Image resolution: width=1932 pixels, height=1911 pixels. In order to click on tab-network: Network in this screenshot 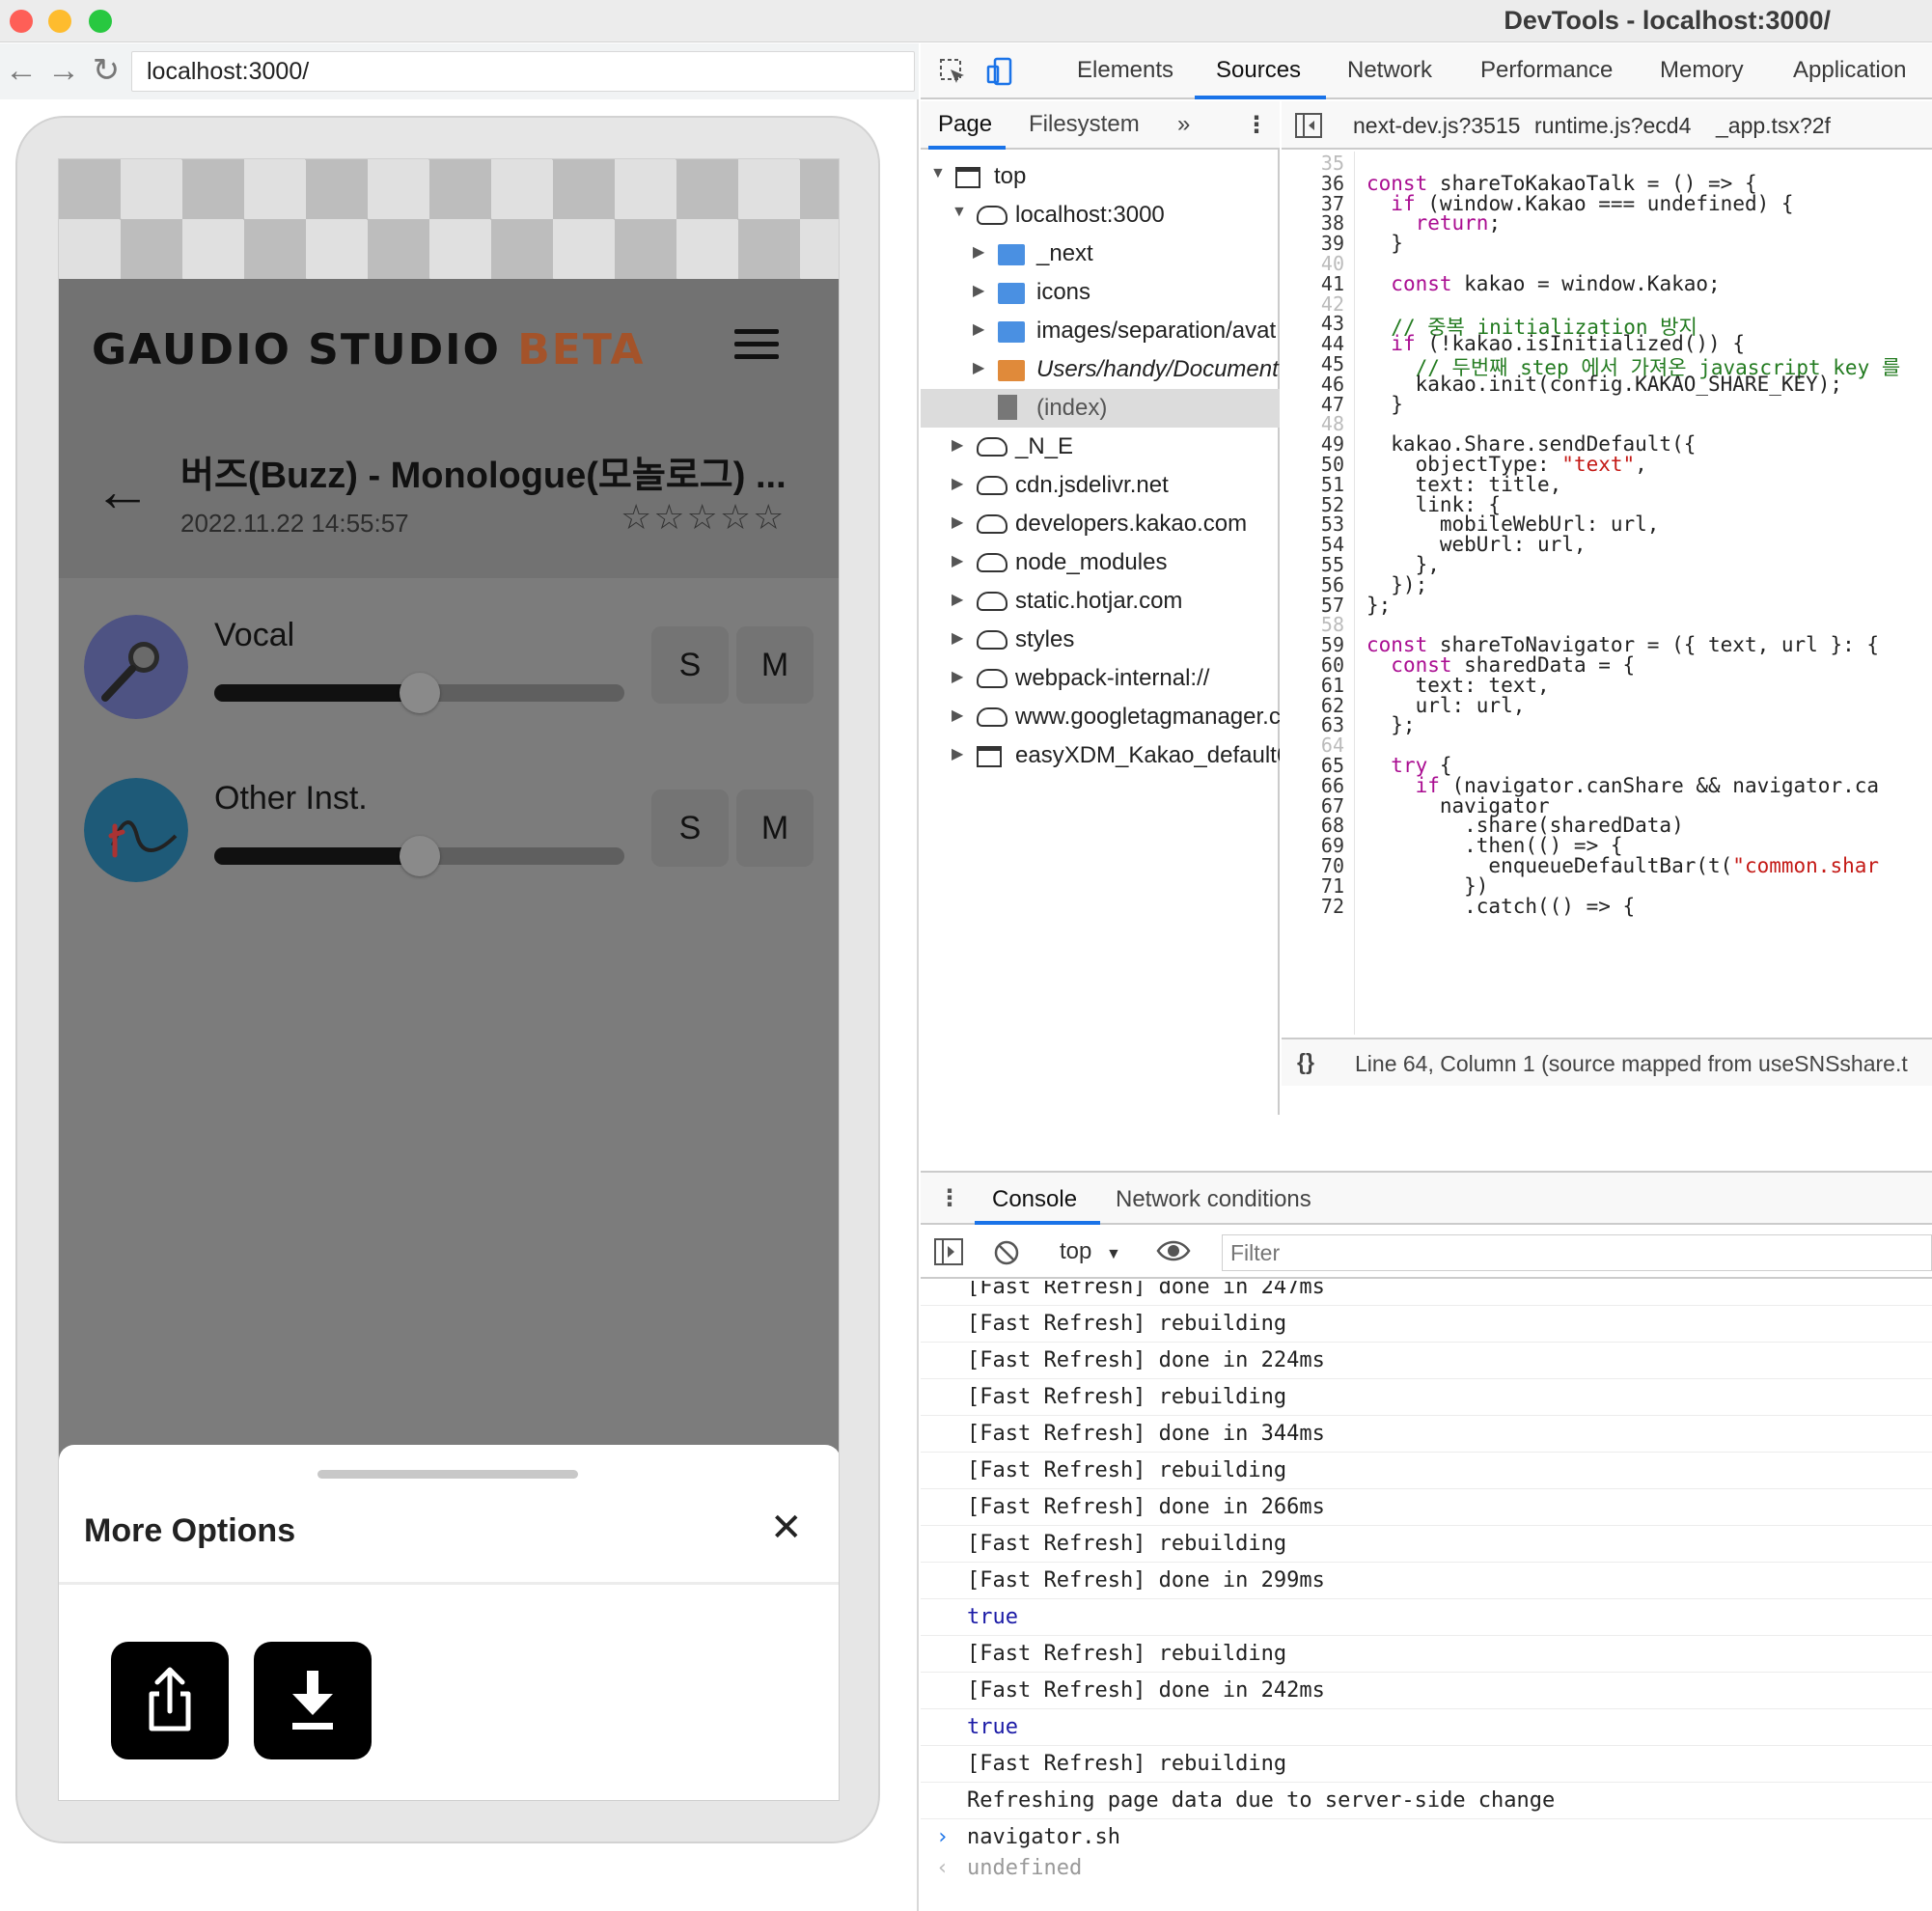, I will do `click(1389, 70)`.